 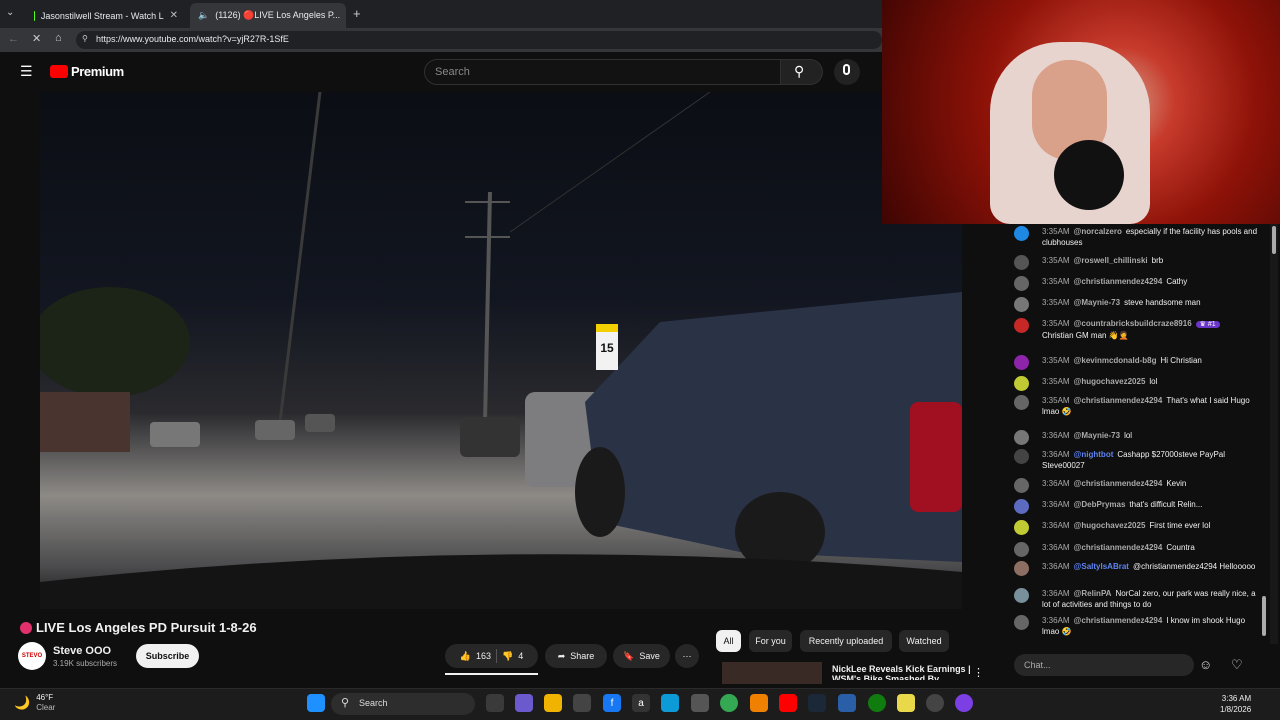 I want to click on youtube-logo: Premium, so click(x=87, y=71).